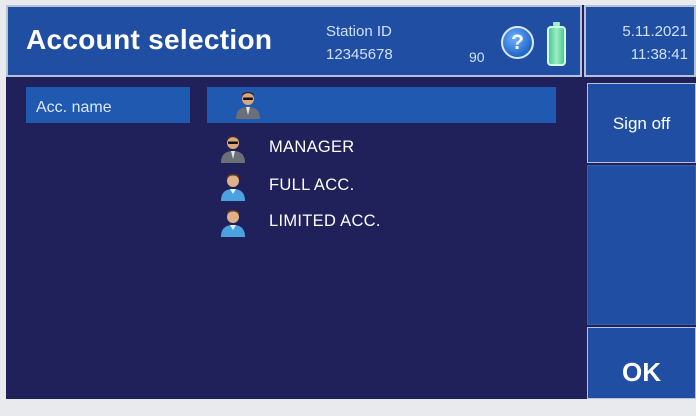 This screenshot has height=416, width=696. I want to click on account-name-label: Acc. name, so click(108, 105).